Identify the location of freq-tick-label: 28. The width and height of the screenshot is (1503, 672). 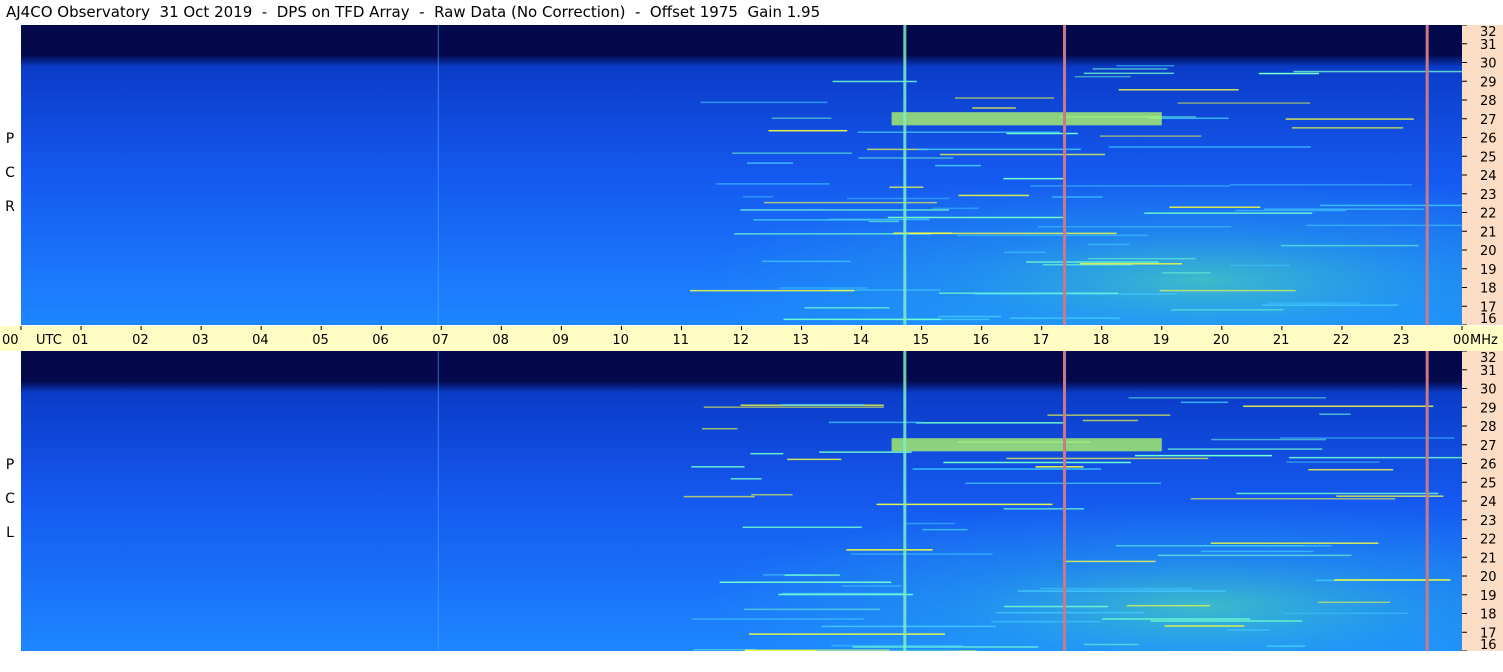
(1488, 101).